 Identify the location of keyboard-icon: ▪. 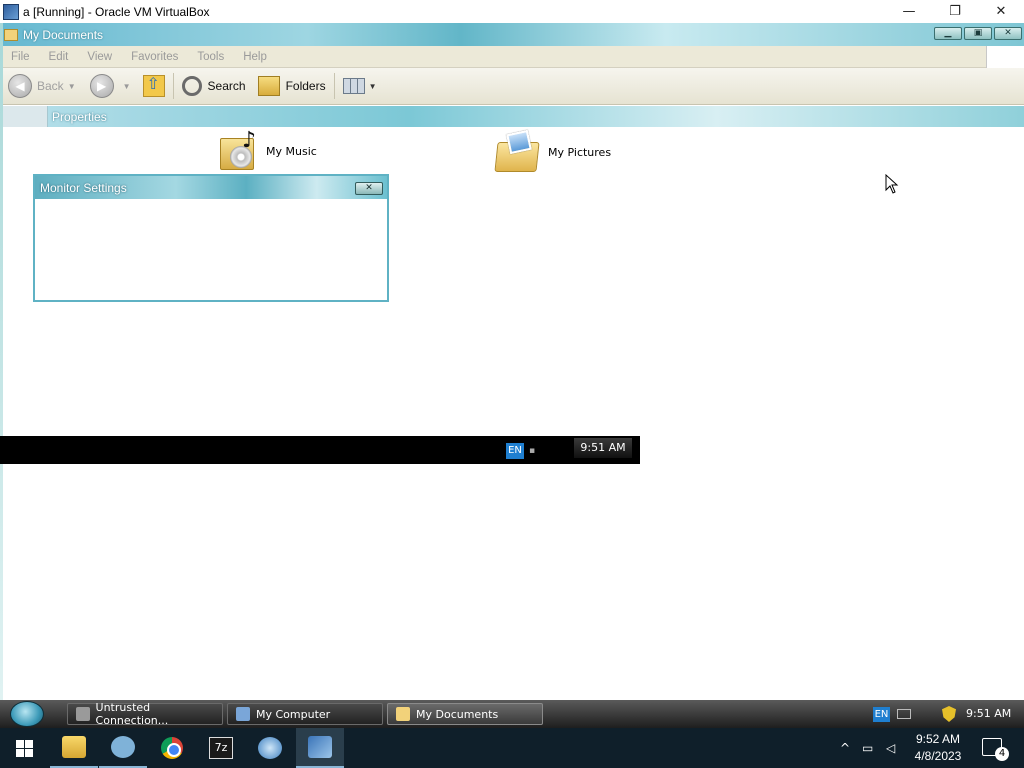
(532, 451).